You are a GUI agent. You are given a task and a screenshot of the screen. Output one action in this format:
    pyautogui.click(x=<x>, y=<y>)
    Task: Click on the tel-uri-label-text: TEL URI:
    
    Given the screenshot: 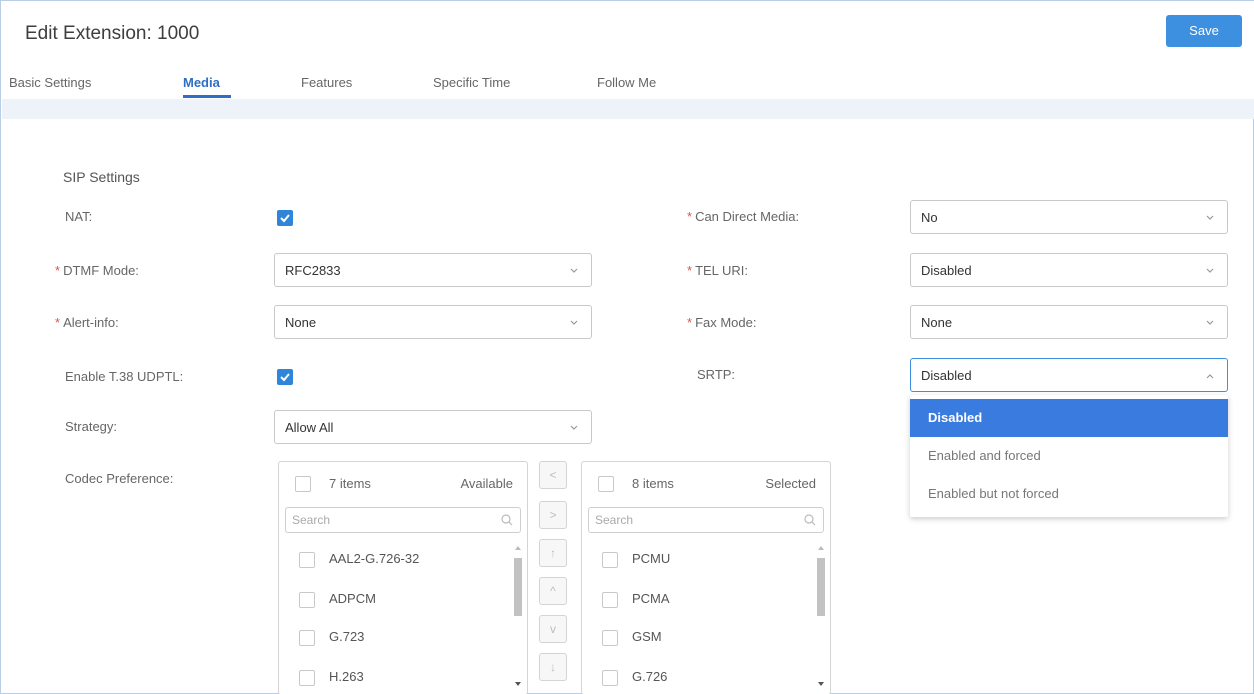 What is the action you would take?
    pyautogui.click(x=722, y=270)
    